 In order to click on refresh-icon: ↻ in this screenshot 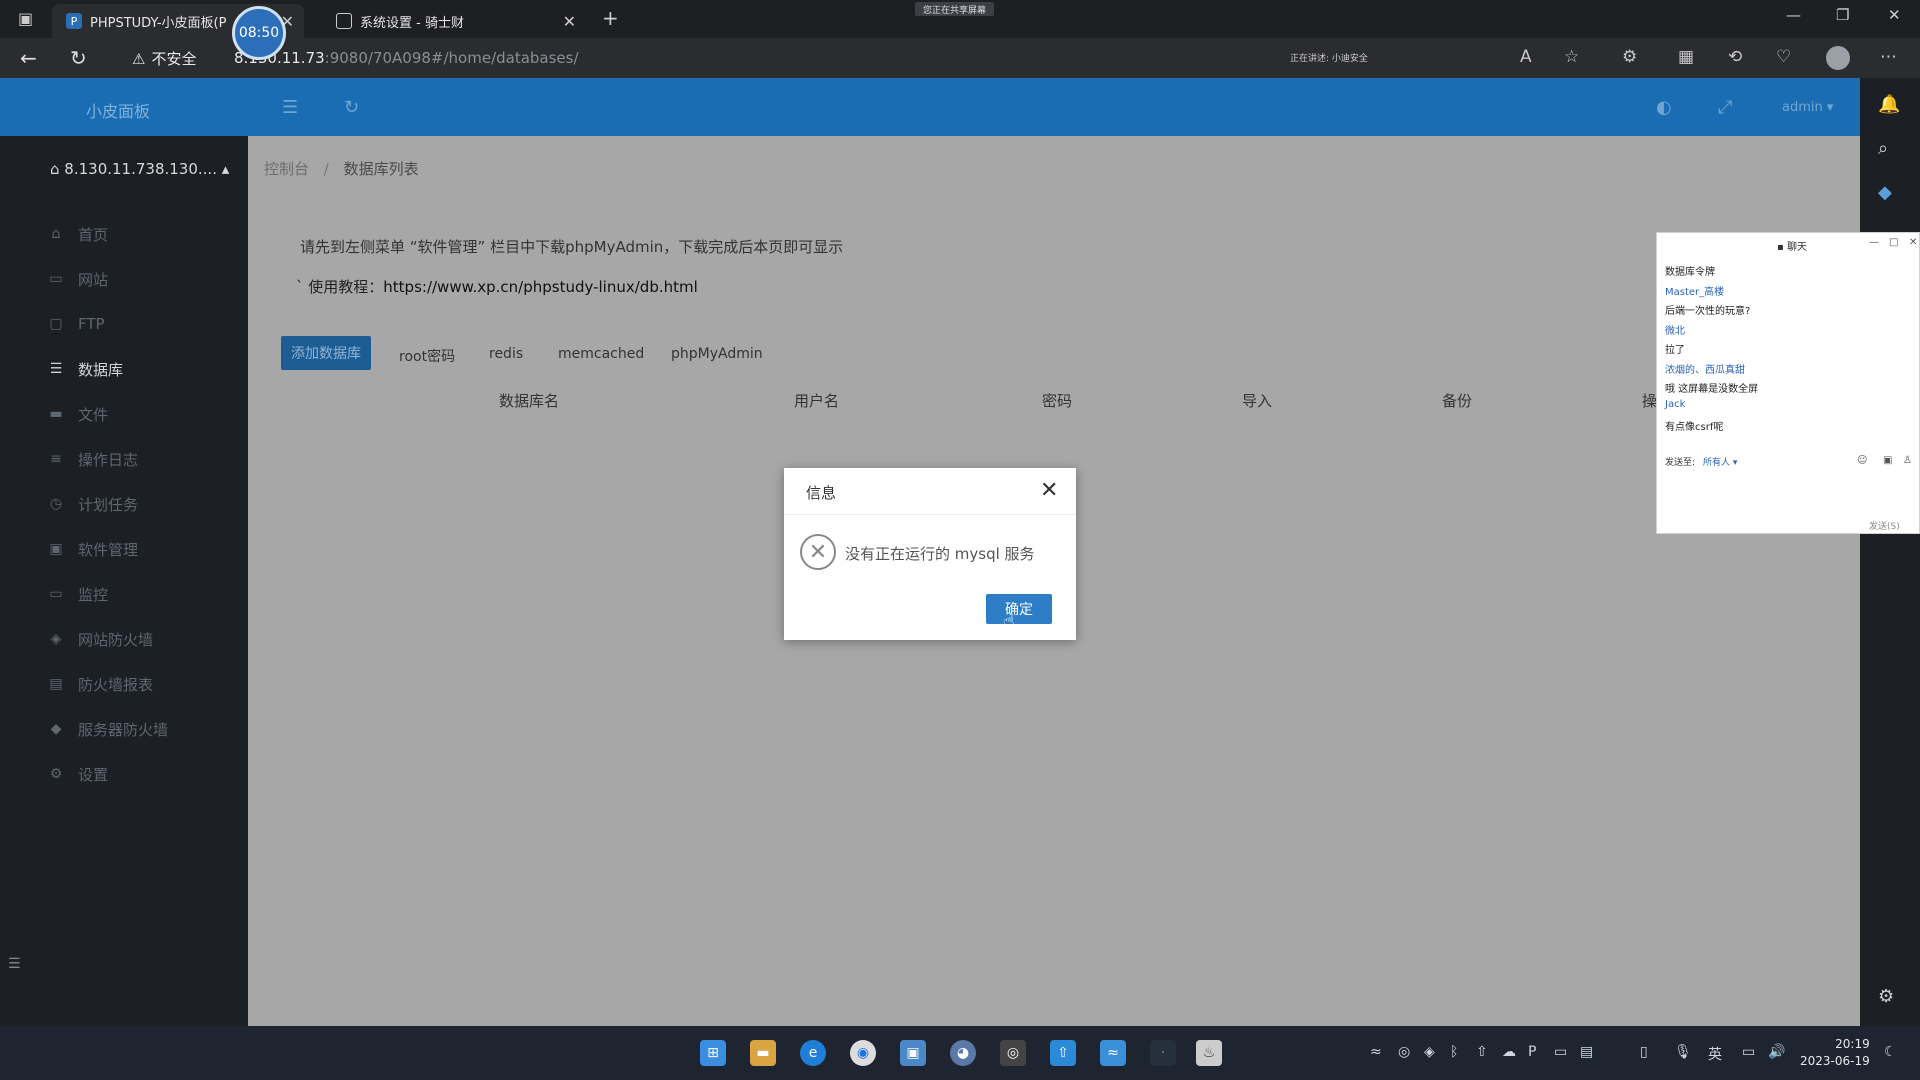, I will do `click(351, 107)`.